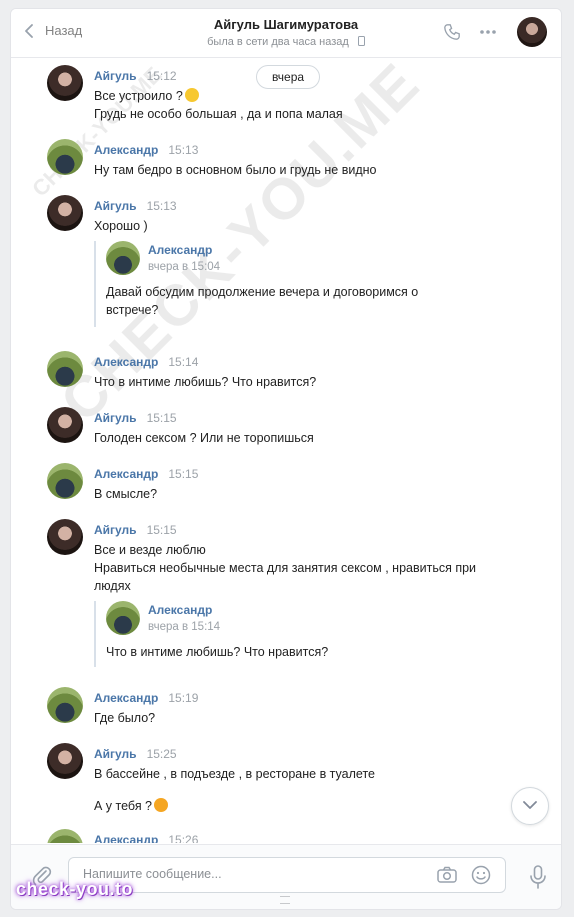 This screenshot has height=917, width=574. What do you see at coordinates (146, 96) in the screenshot?
I see `message-text: Все устроило ?` at bounding box center [146, 96].